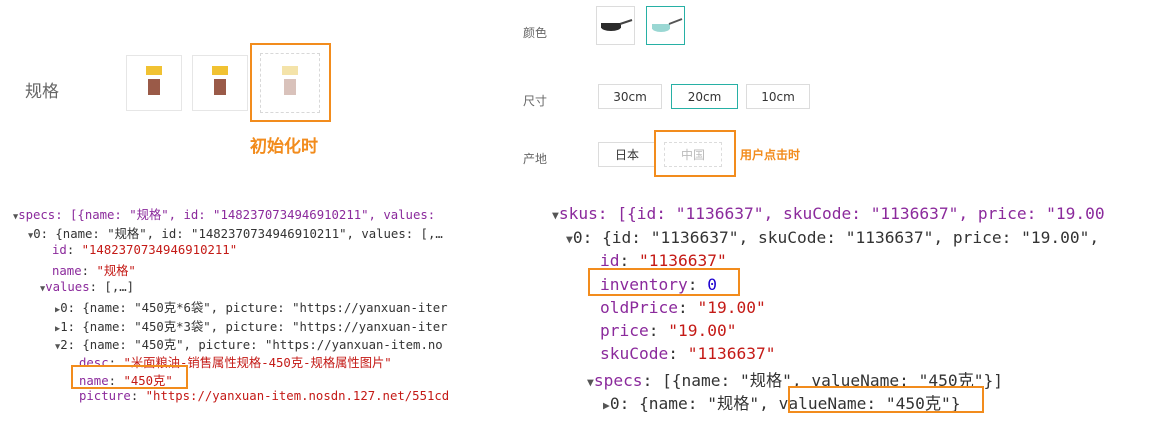 This screenshot has height=435, width=1155. Describe the element at coordinates (683, 307) in the screenshot. I see `tree-row: oldPrice: "19.00"` at that location.